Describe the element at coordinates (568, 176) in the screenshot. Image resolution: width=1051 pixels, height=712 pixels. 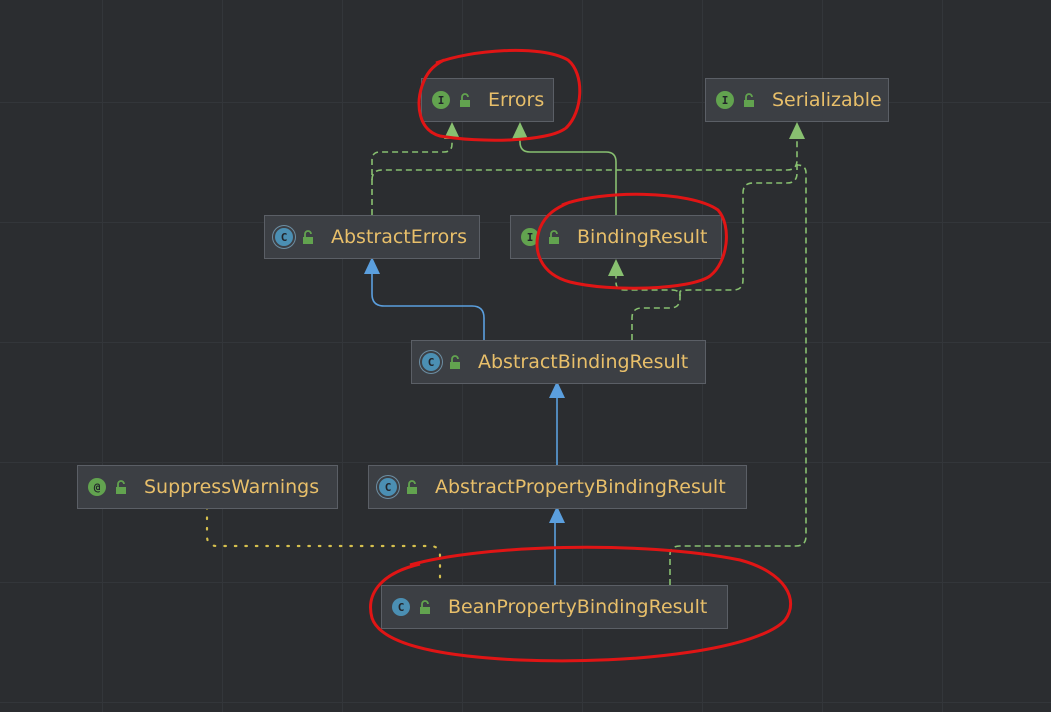
I see `edge-bindingresult-extends-errors` at that location.